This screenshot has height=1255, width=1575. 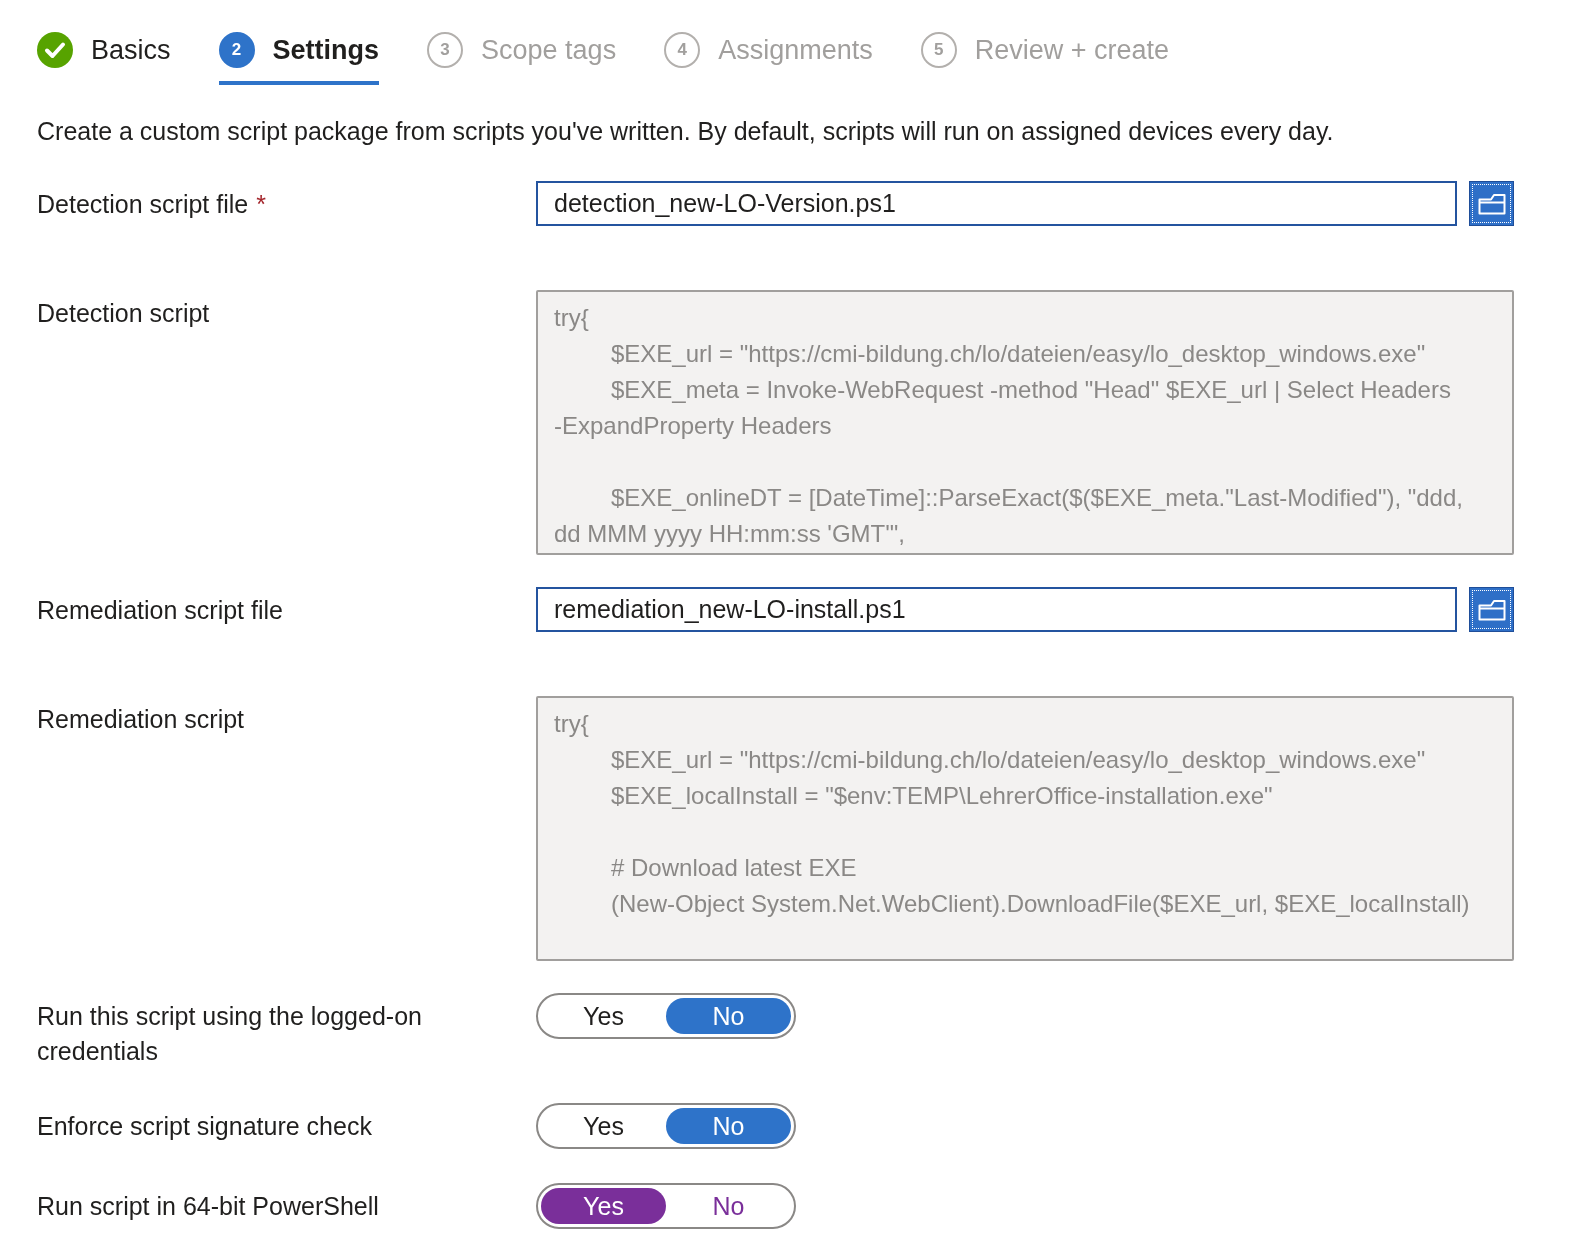 I want to click on file-name-field: remediation_new-LO-install.ps1, so click(x=996, y=609).